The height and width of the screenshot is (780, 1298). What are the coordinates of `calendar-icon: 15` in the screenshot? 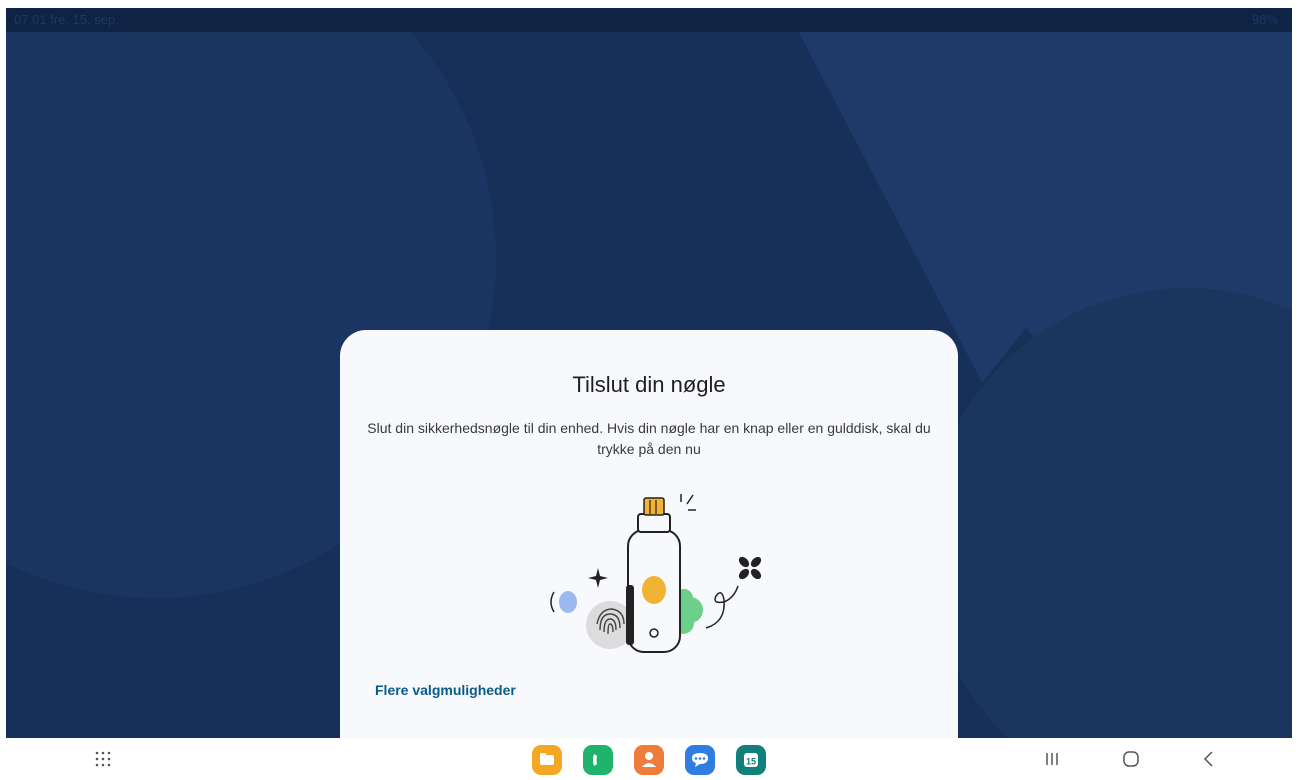 It's located at (751, 760).